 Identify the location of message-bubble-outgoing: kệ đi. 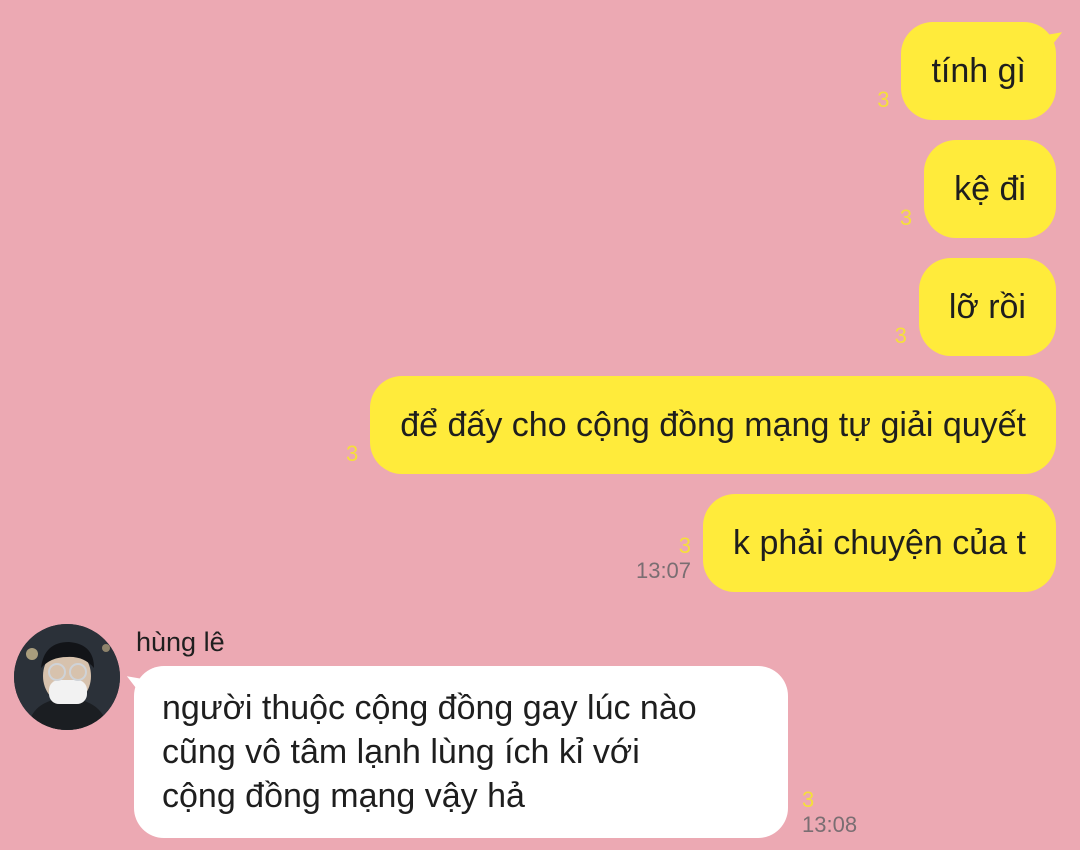
(990, 189).